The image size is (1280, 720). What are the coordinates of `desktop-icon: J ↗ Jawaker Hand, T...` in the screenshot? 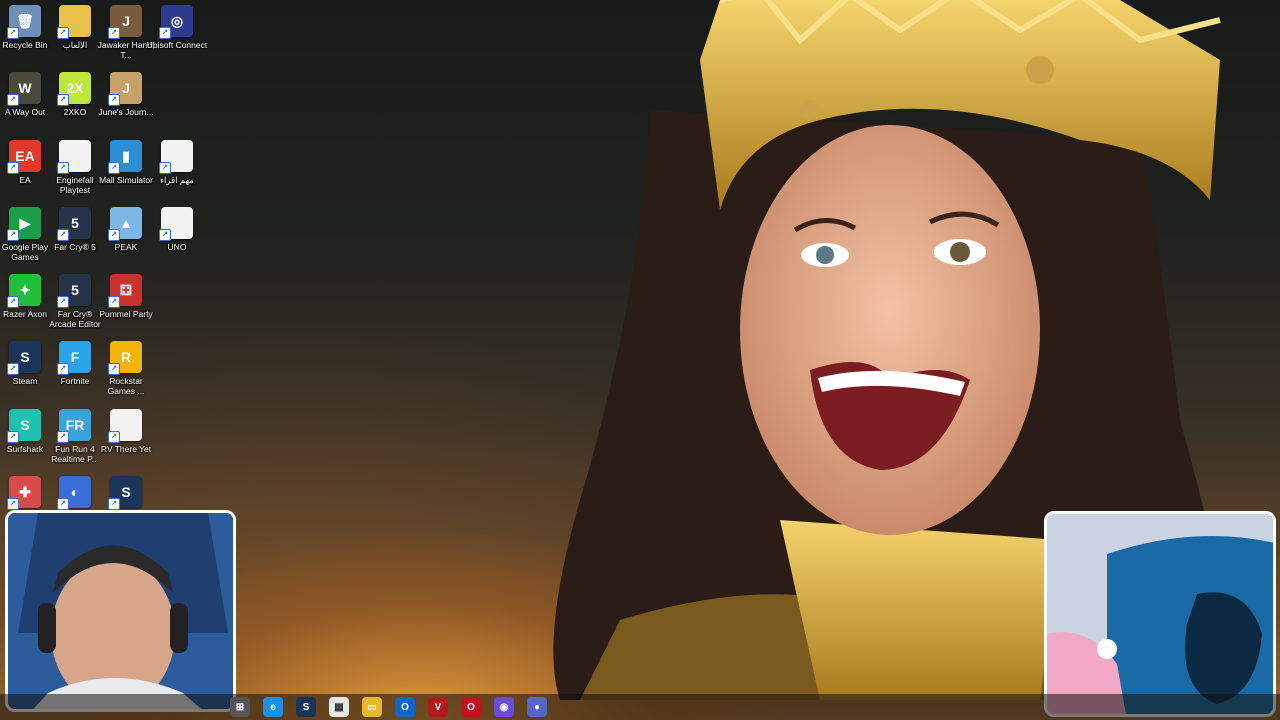 It's located at (126, 37).